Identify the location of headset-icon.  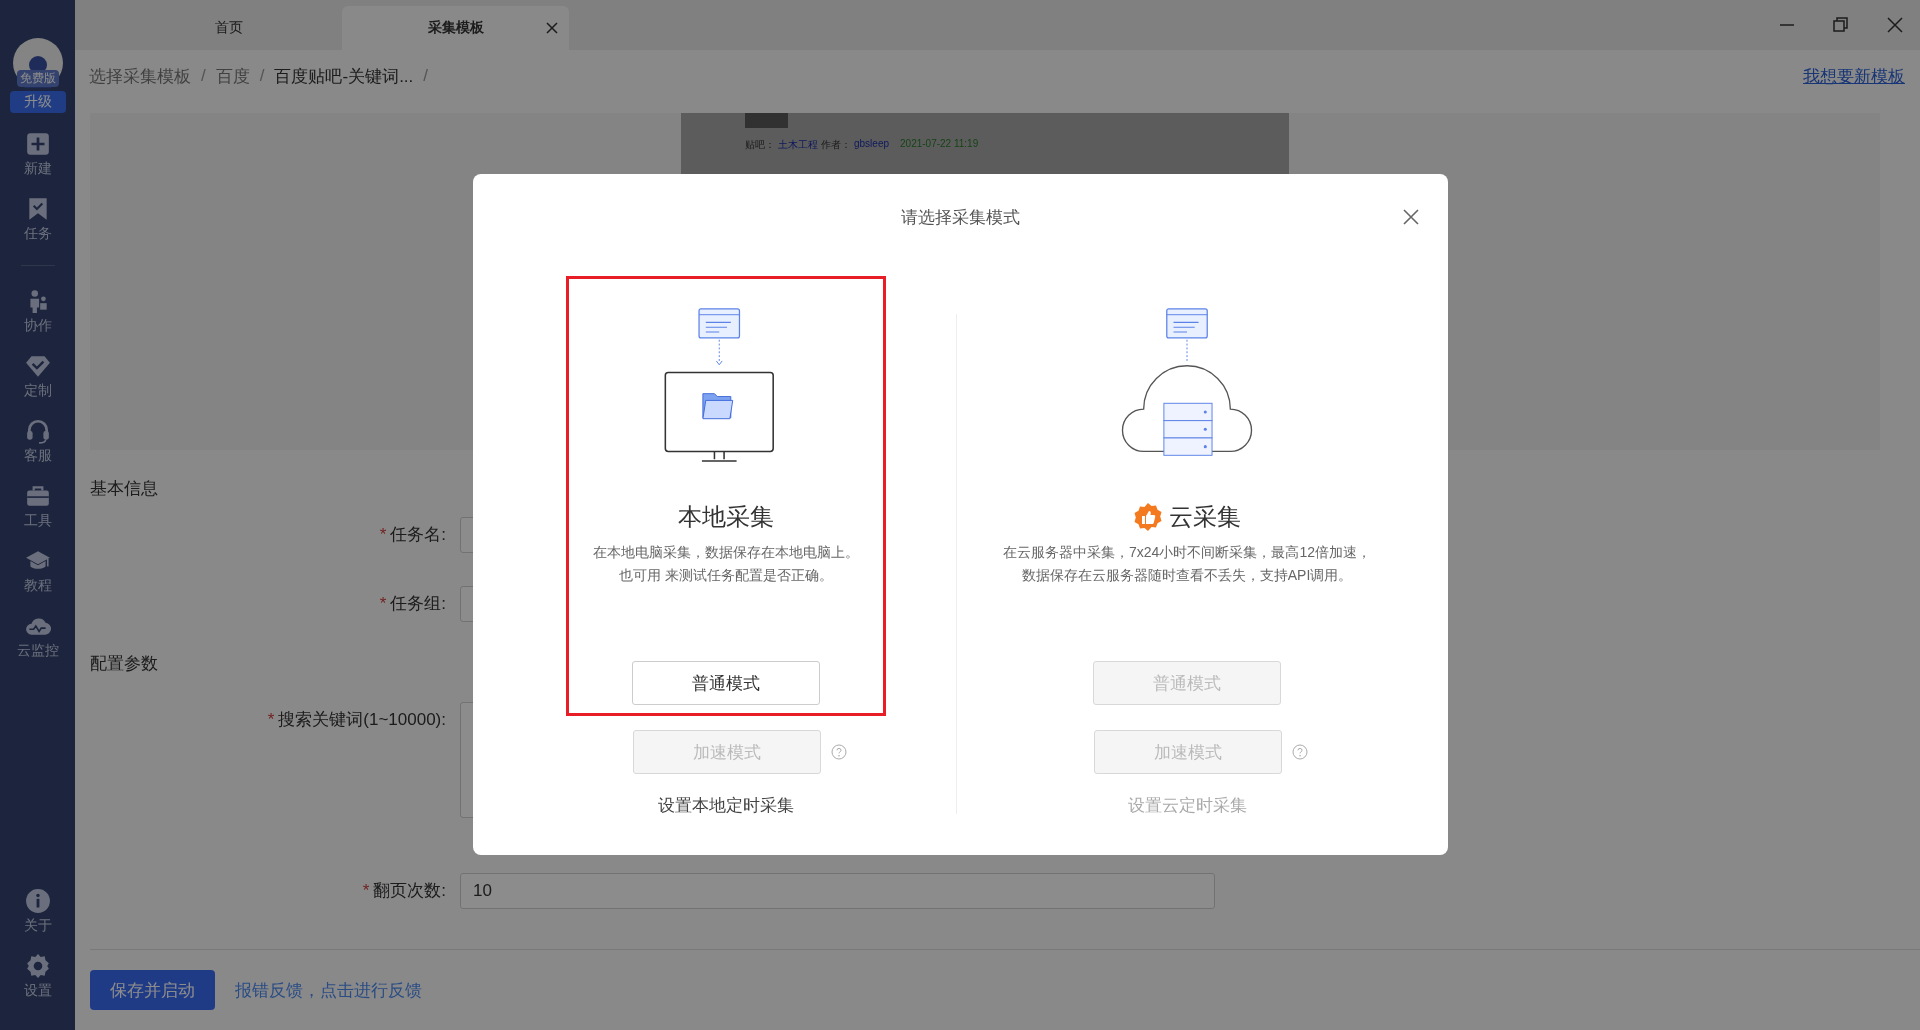
(37, 431).